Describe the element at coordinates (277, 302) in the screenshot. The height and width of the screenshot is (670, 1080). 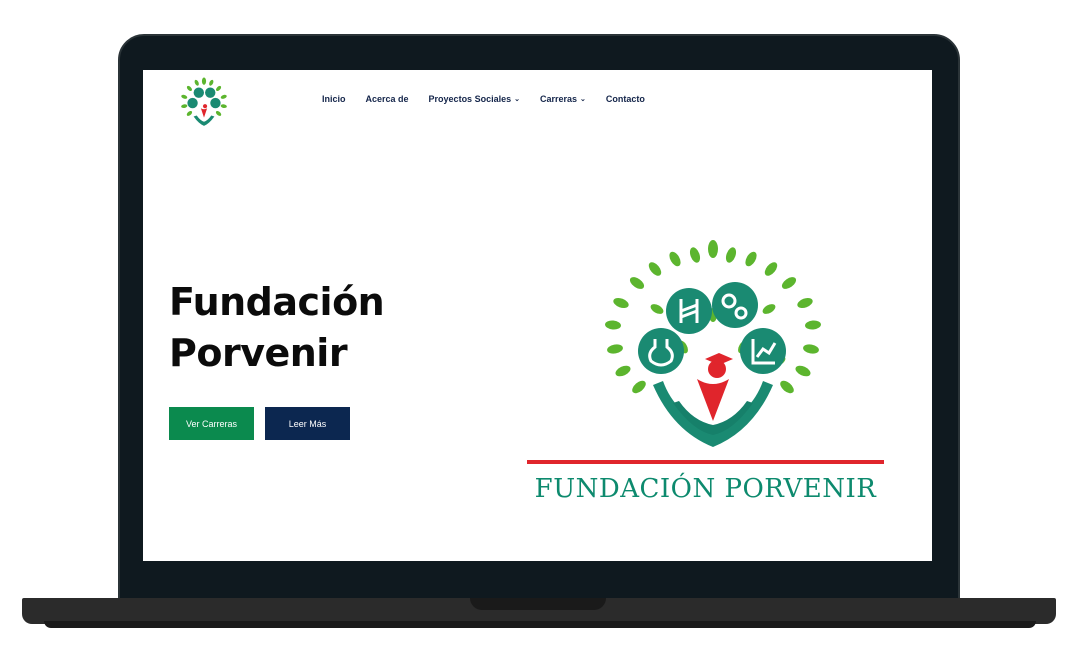
I see `hero-title-line-1: Fundación` at that location.